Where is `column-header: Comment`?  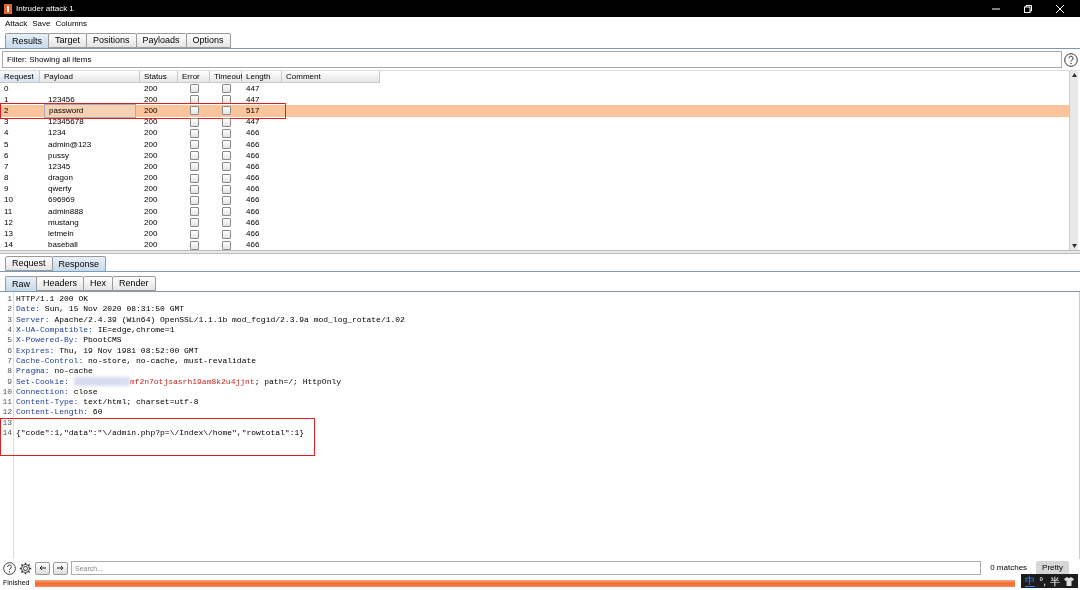
column-header: Comment is located at coordinates (331, 77).